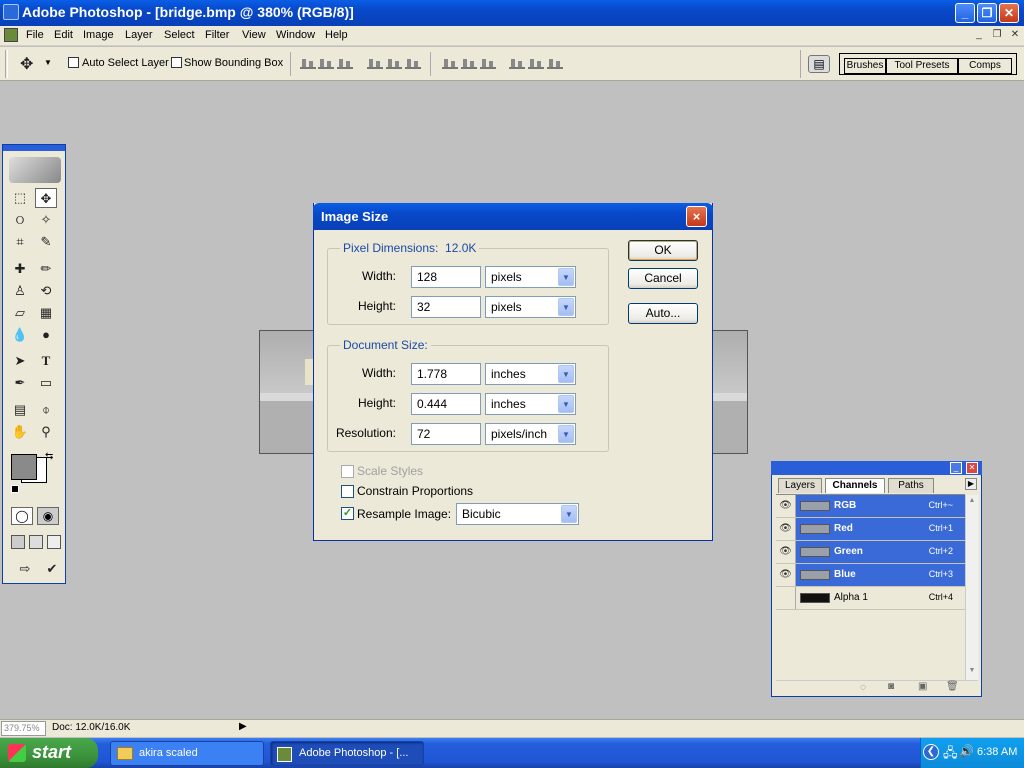  What do you see at coordinates (139, 35) in the screenshot?
I see `menu-layer: Layer` at bounding box center [139, 35].